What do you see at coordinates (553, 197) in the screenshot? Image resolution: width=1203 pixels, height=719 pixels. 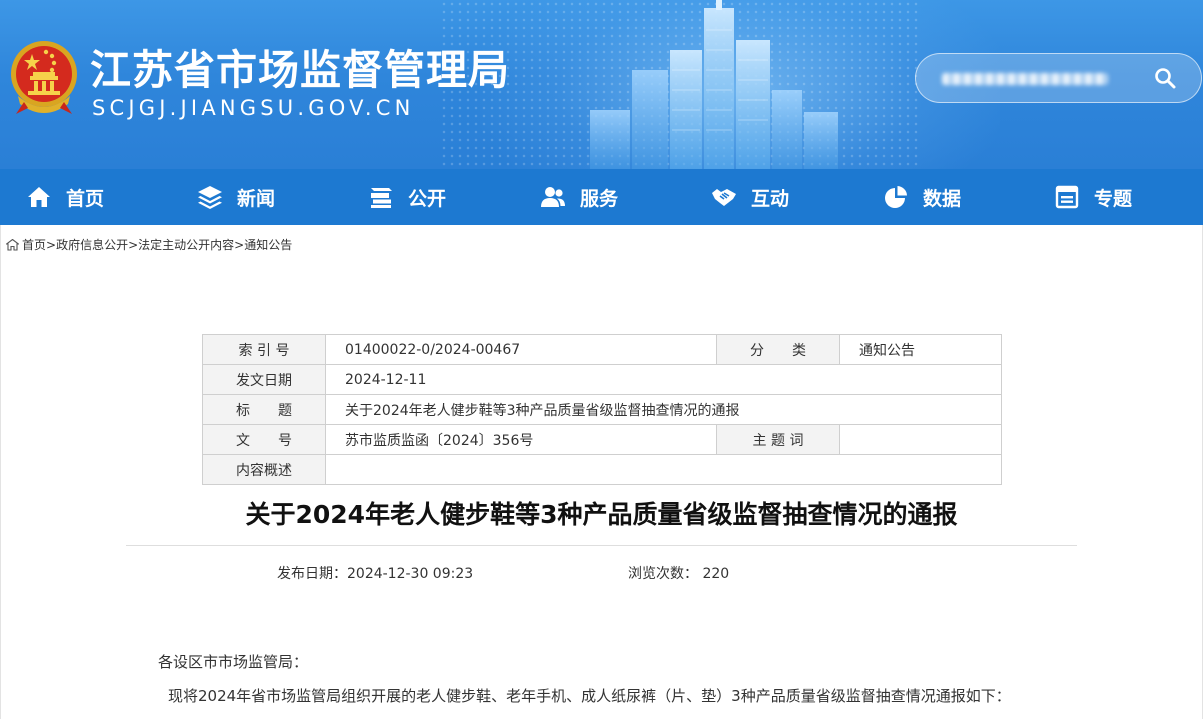 I see `users-icon` at bounding box center [553, 197].